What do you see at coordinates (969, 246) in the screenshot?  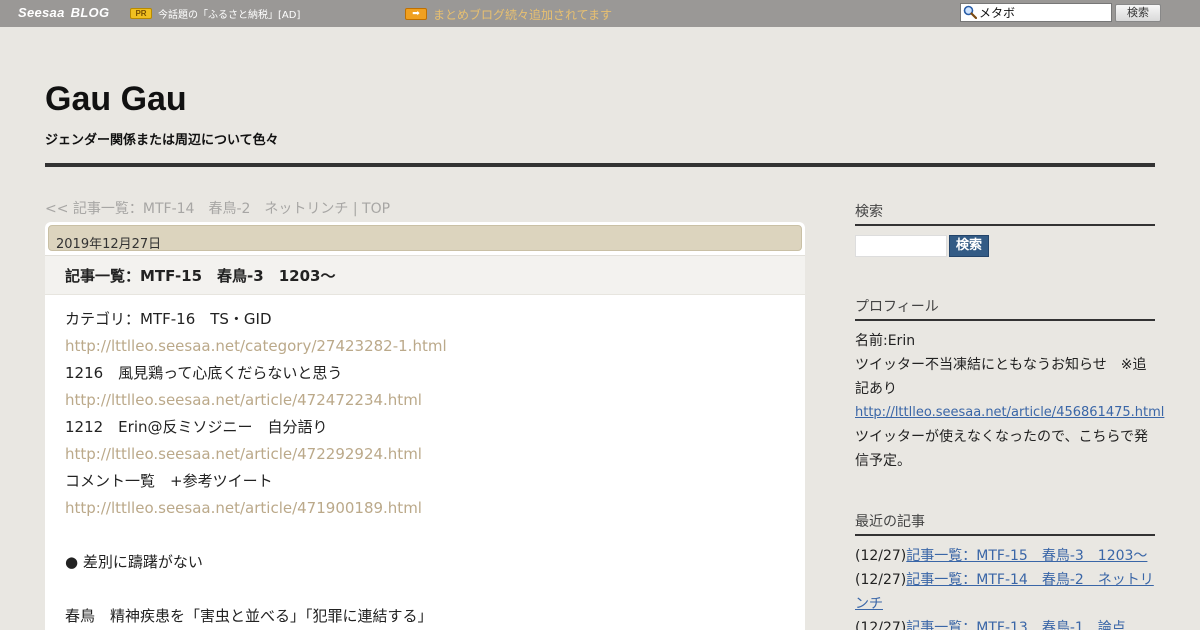 I see `sidebar-search-button: 検索` at bounding box center [969, 246].